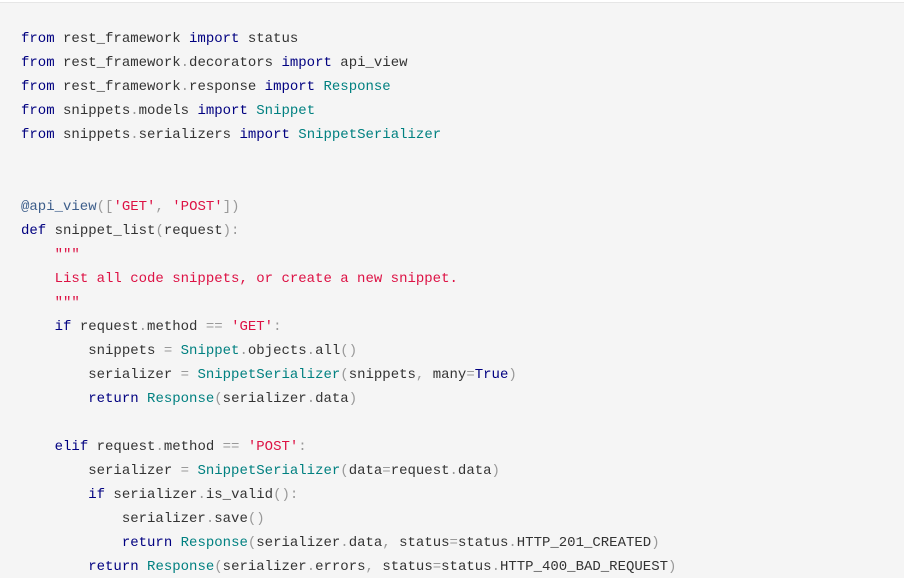 This screenshot has width=904, height=578. I want to click on punctuation-token: ]), so click(231, 207).